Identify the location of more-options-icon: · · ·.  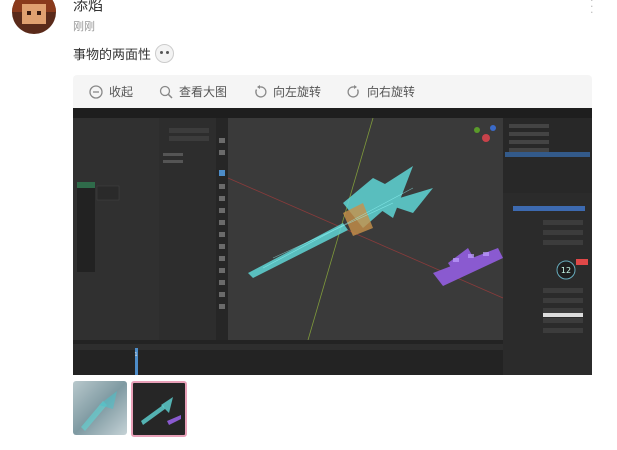
(594, 9).